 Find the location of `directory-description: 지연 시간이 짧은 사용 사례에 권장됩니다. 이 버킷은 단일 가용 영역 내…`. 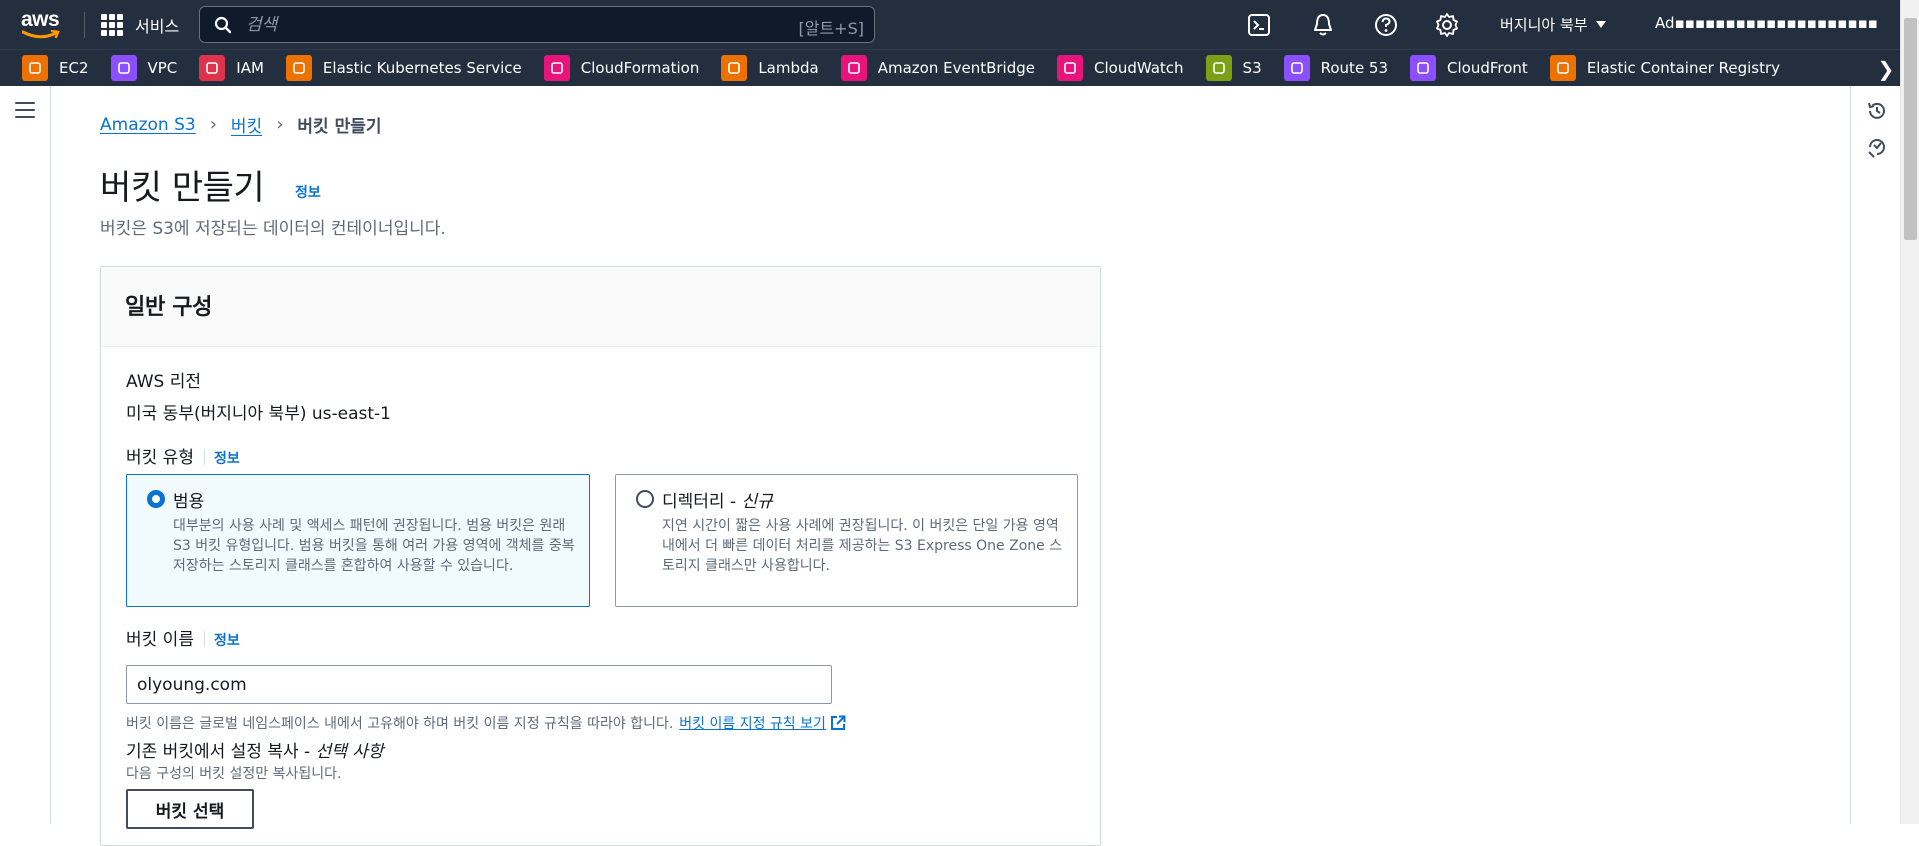

directory-description: 지연 시간이 짧은 사용 사례에 권장됩니다. 이 버킷은 단일 가용 영역 내… is located at coordinates (862, 546).